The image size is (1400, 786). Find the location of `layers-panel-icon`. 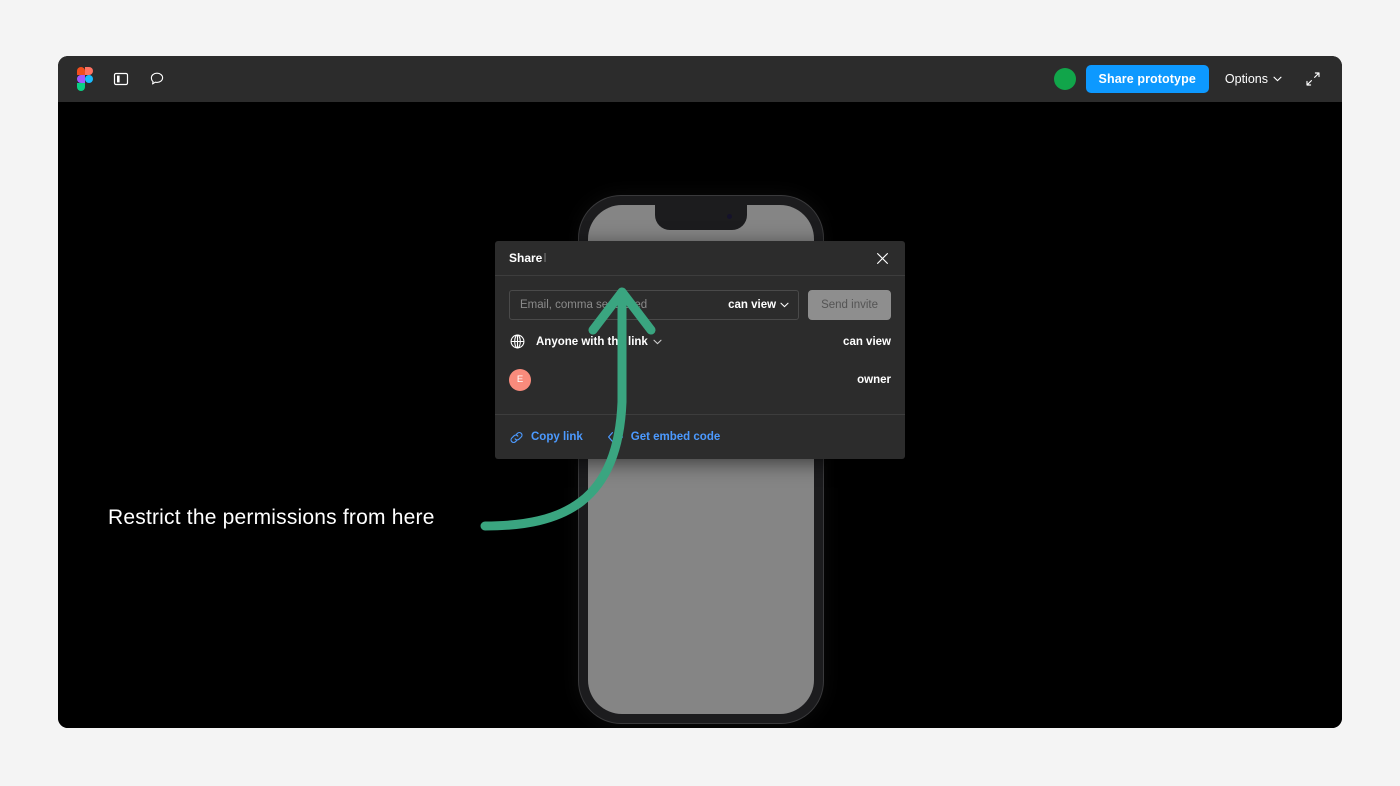

layers-panel-icon is located at coordinates (121, 79).